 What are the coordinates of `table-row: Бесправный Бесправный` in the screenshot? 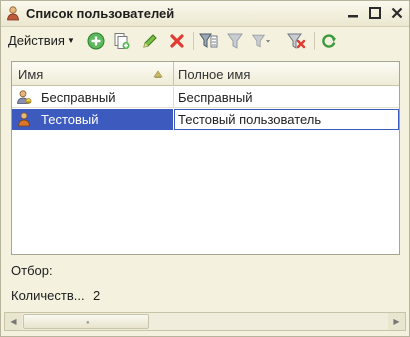 It's located at (205, 97).